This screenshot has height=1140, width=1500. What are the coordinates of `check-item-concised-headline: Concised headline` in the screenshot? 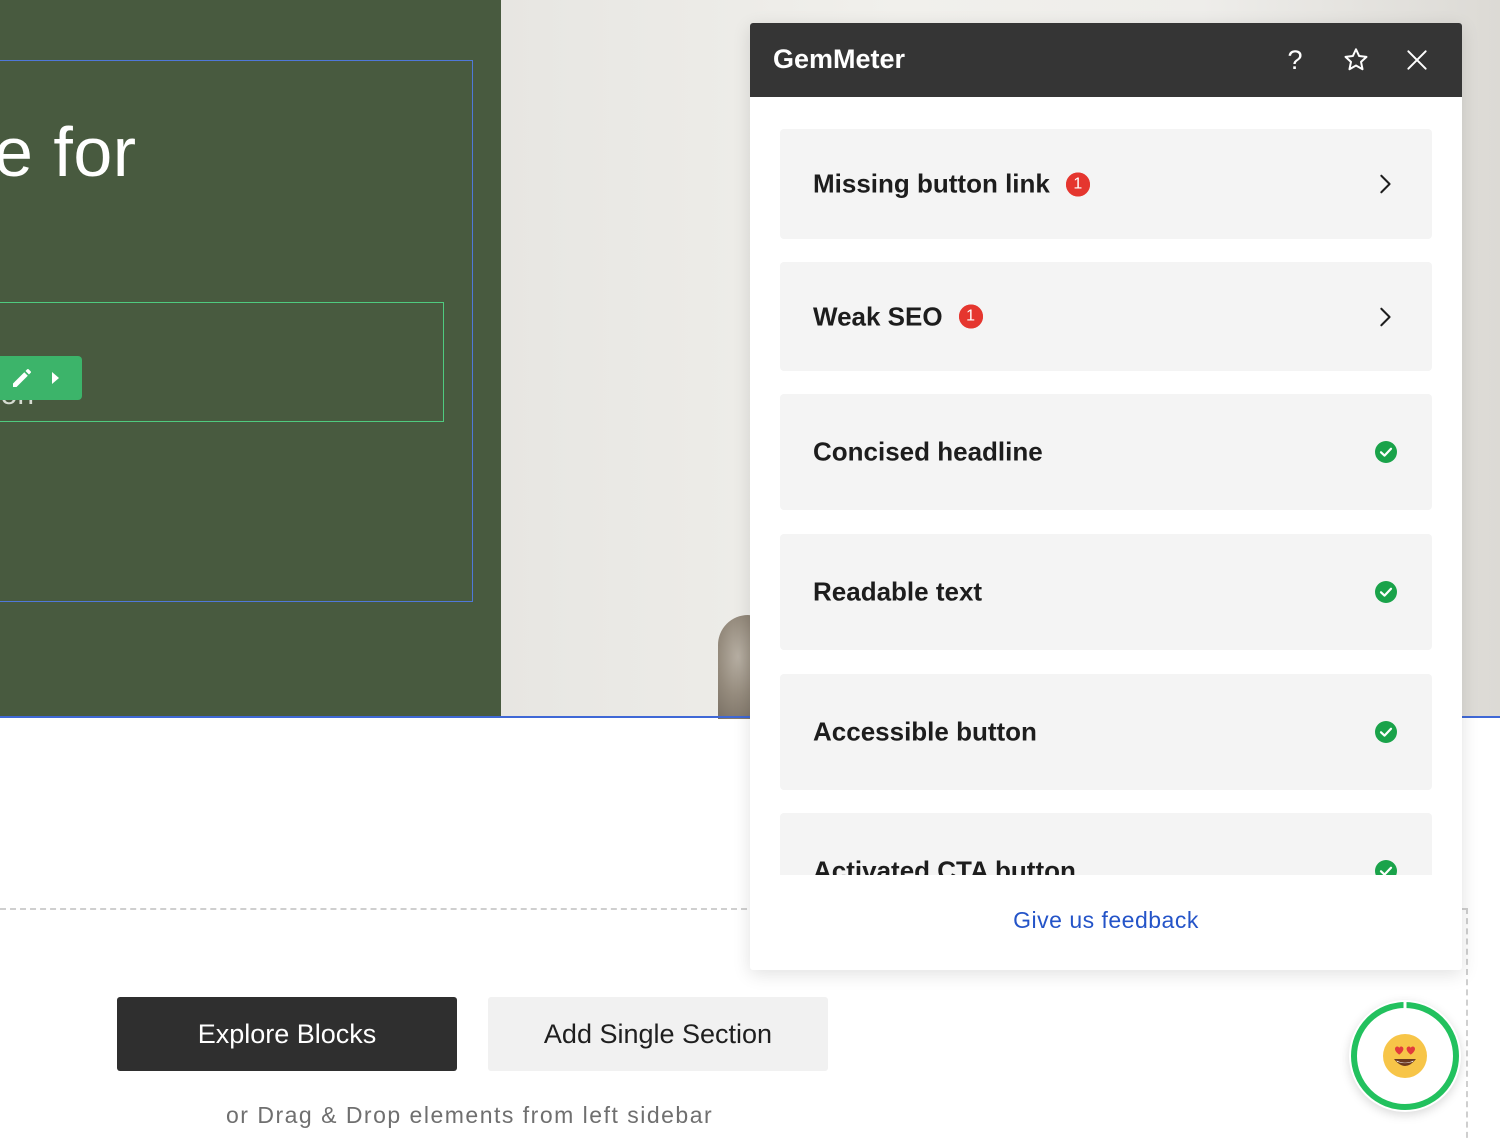 It's located at (1106, 452).